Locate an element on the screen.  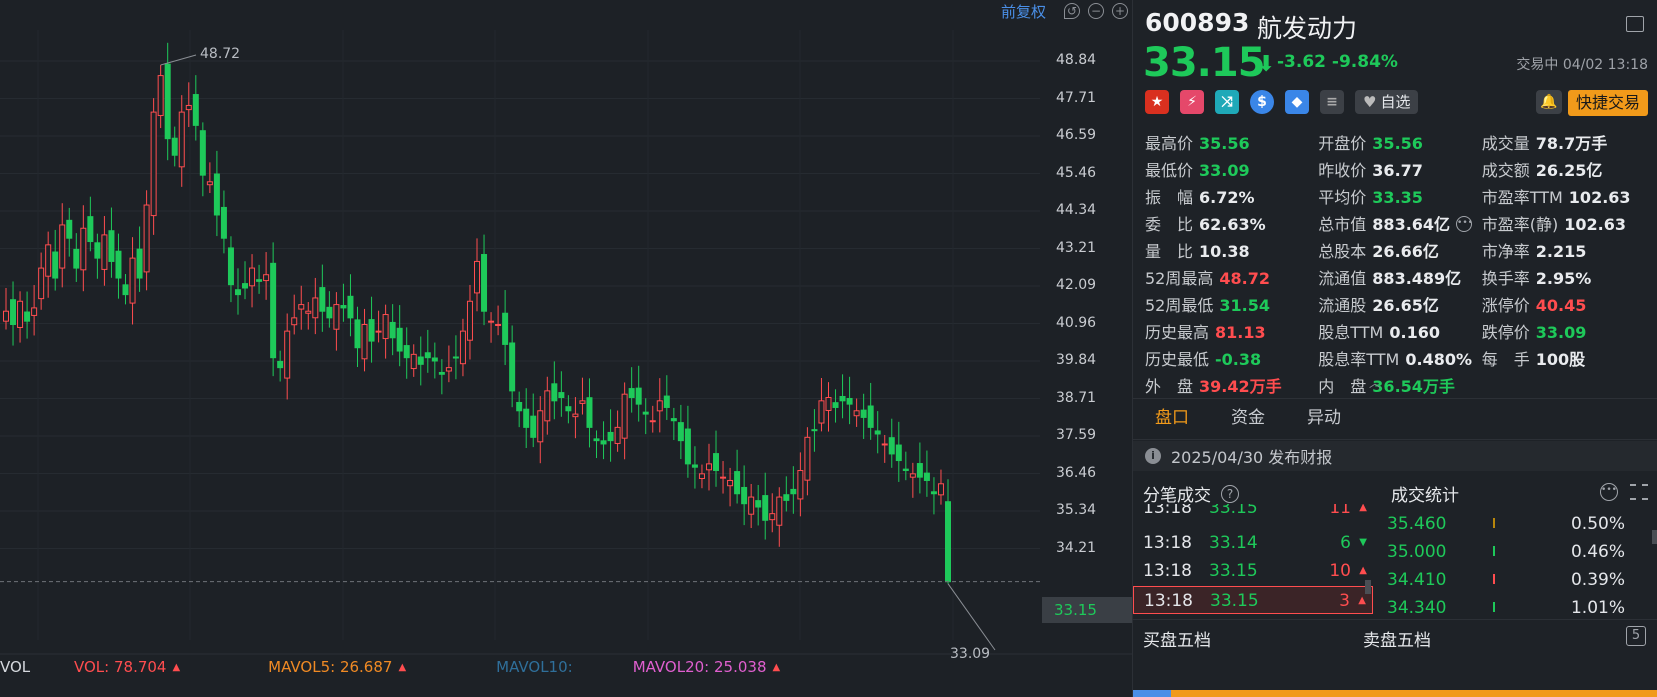
heart-icon: ♥ is located at coordinates (1370, 102).